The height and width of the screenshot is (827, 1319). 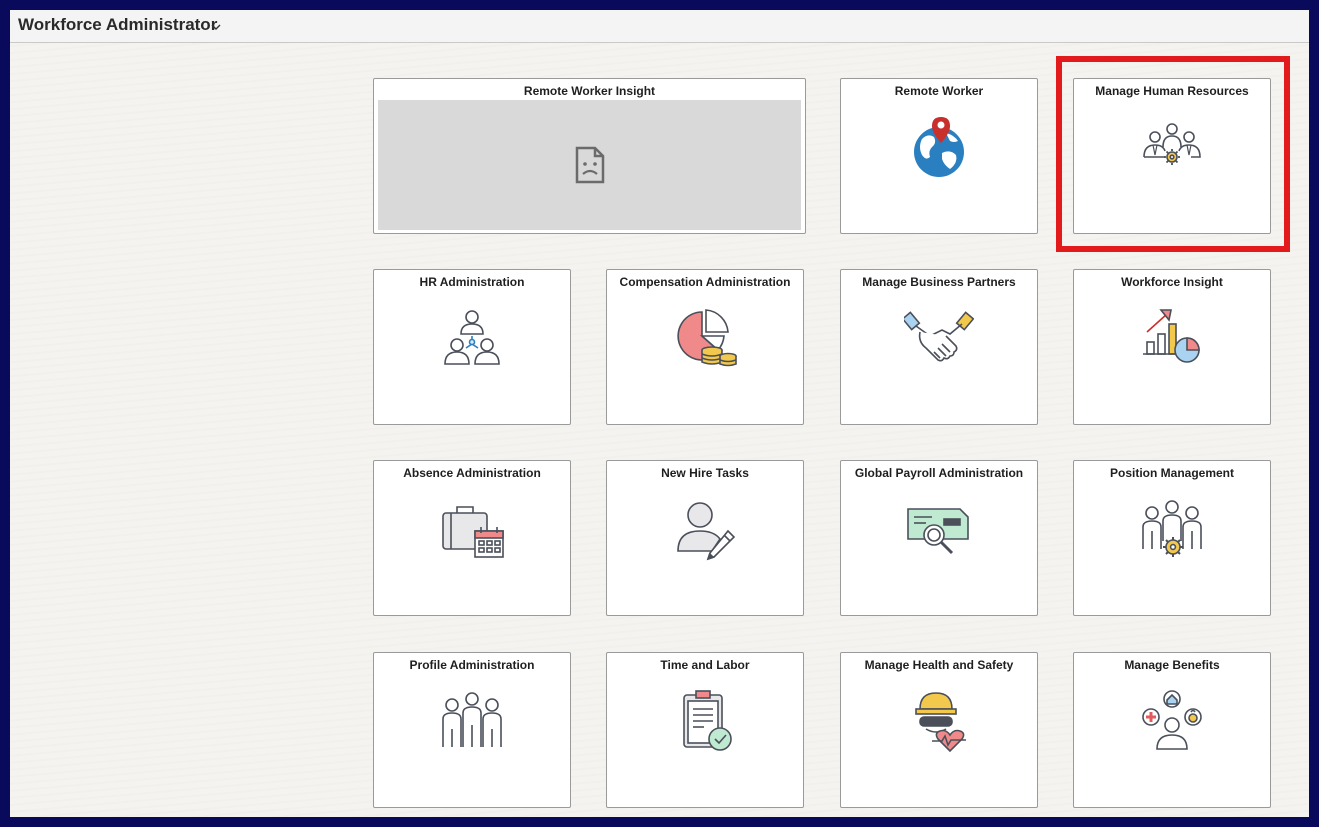 I want to click on tile-remote-worker: Remote Worker, so click(x=939, y=156).